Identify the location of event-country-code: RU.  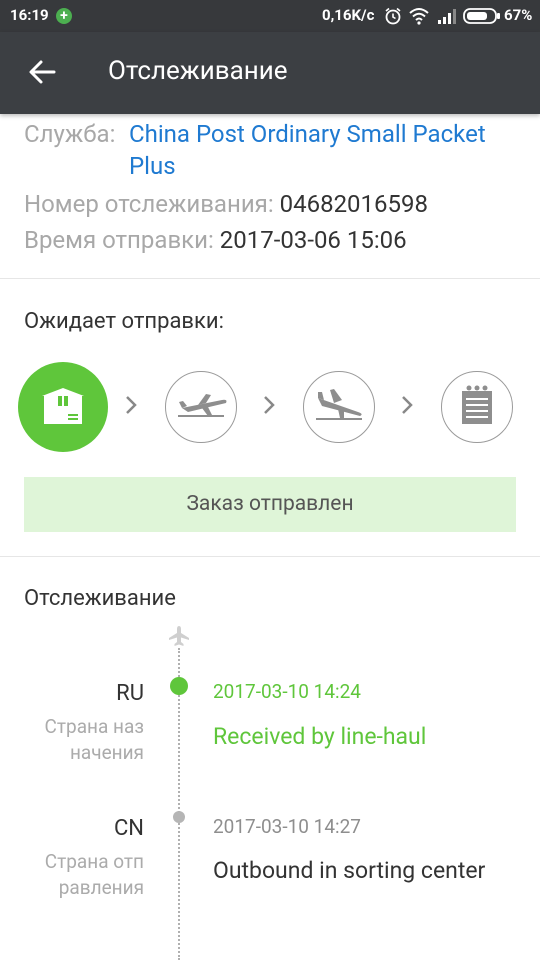
(130, 693).